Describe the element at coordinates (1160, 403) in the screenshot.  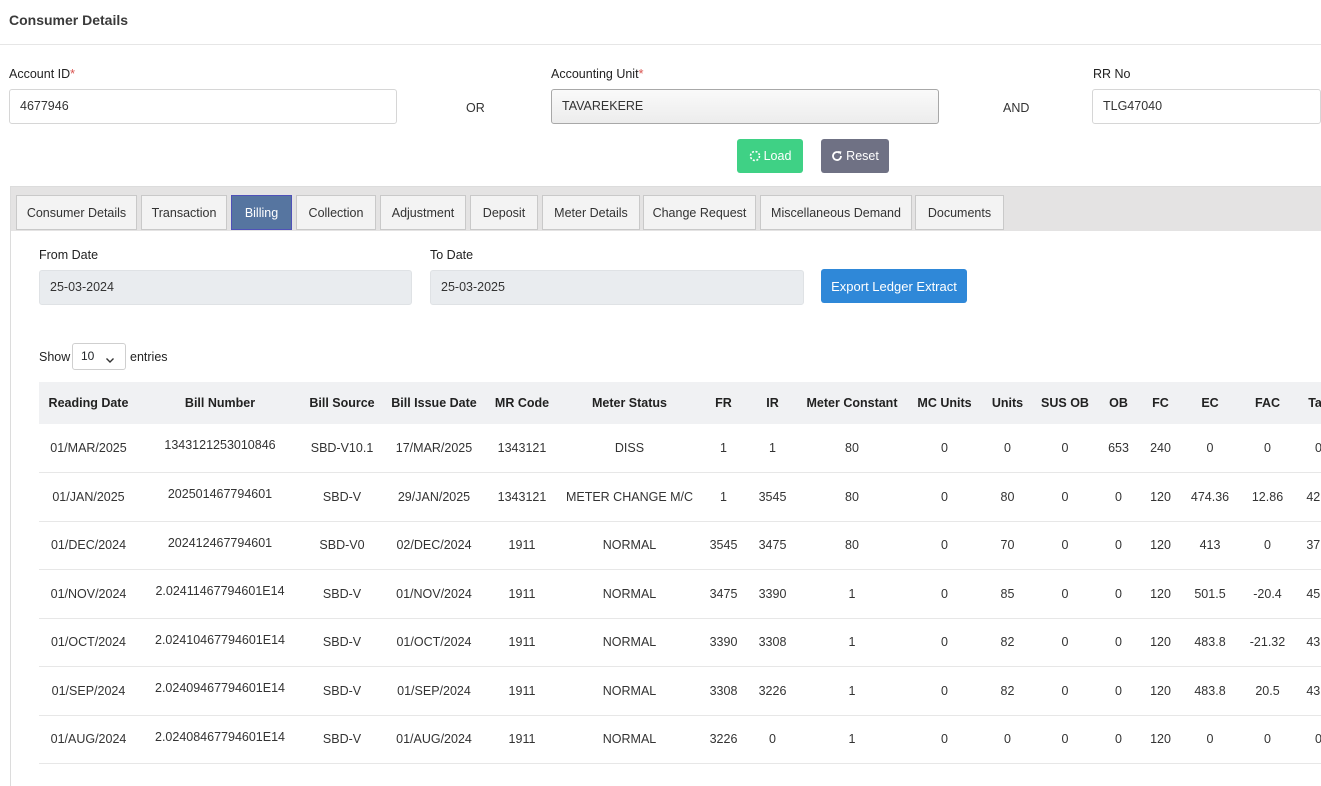
I see `column-header: FC` at that location.